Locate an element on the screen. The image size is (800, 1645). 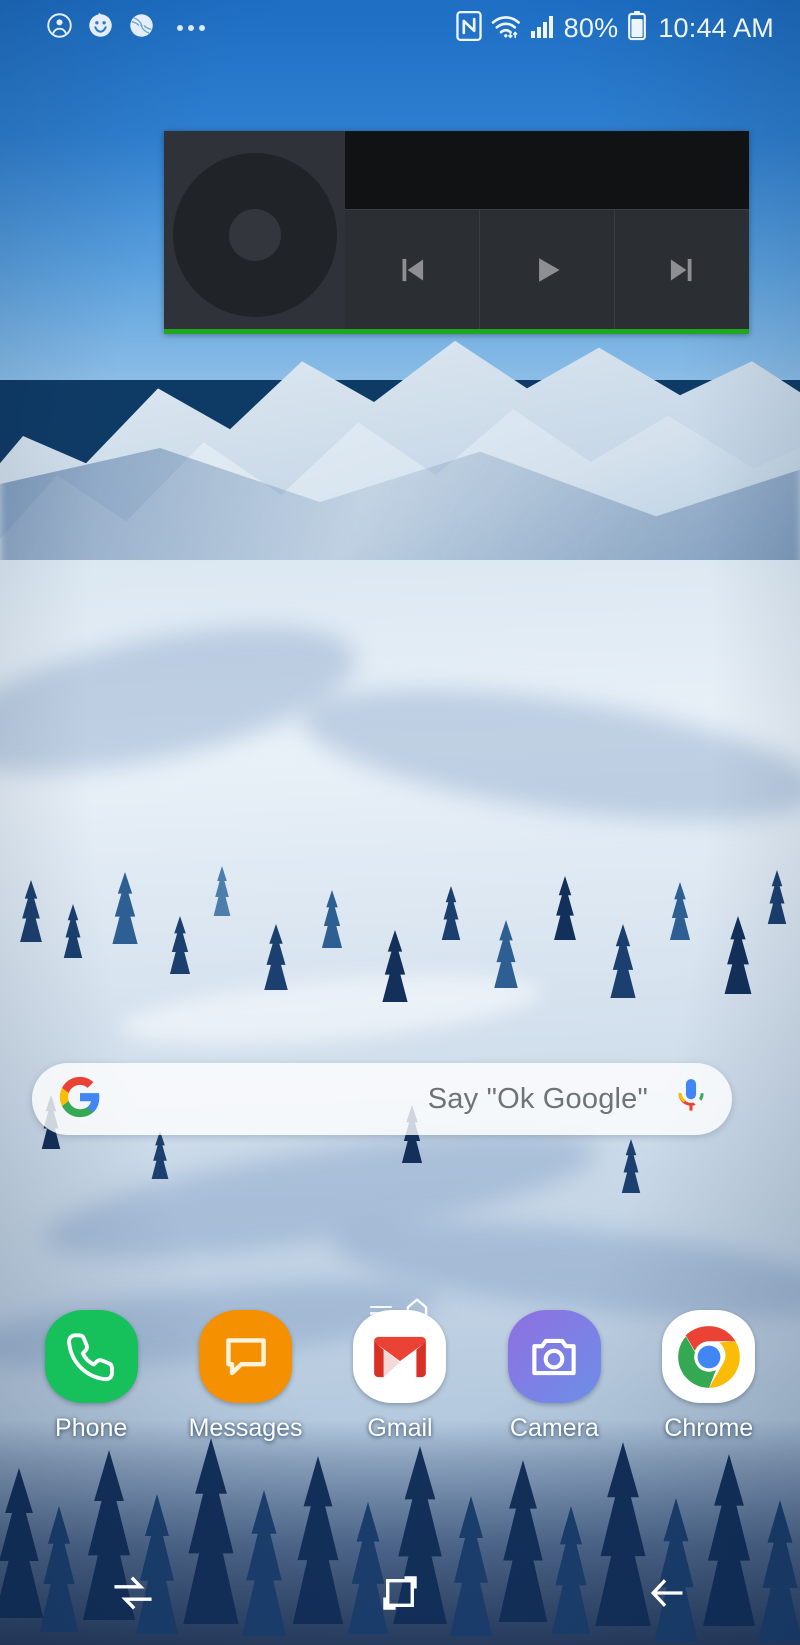
baseball-icon is located at coordinates (141, 28).